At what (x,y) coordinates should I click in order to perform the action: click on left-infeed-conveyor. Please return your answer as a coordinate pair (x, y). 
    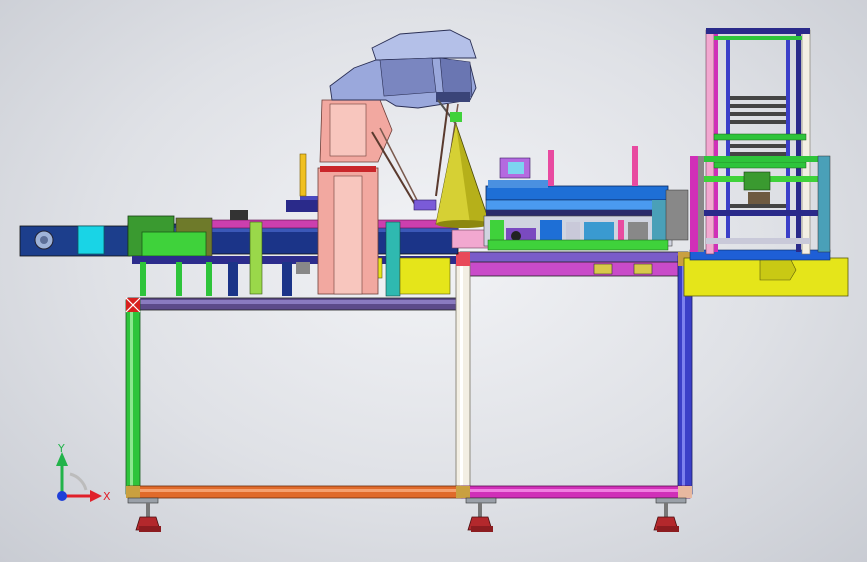
    Looking at the image, I should click on (239, 225).